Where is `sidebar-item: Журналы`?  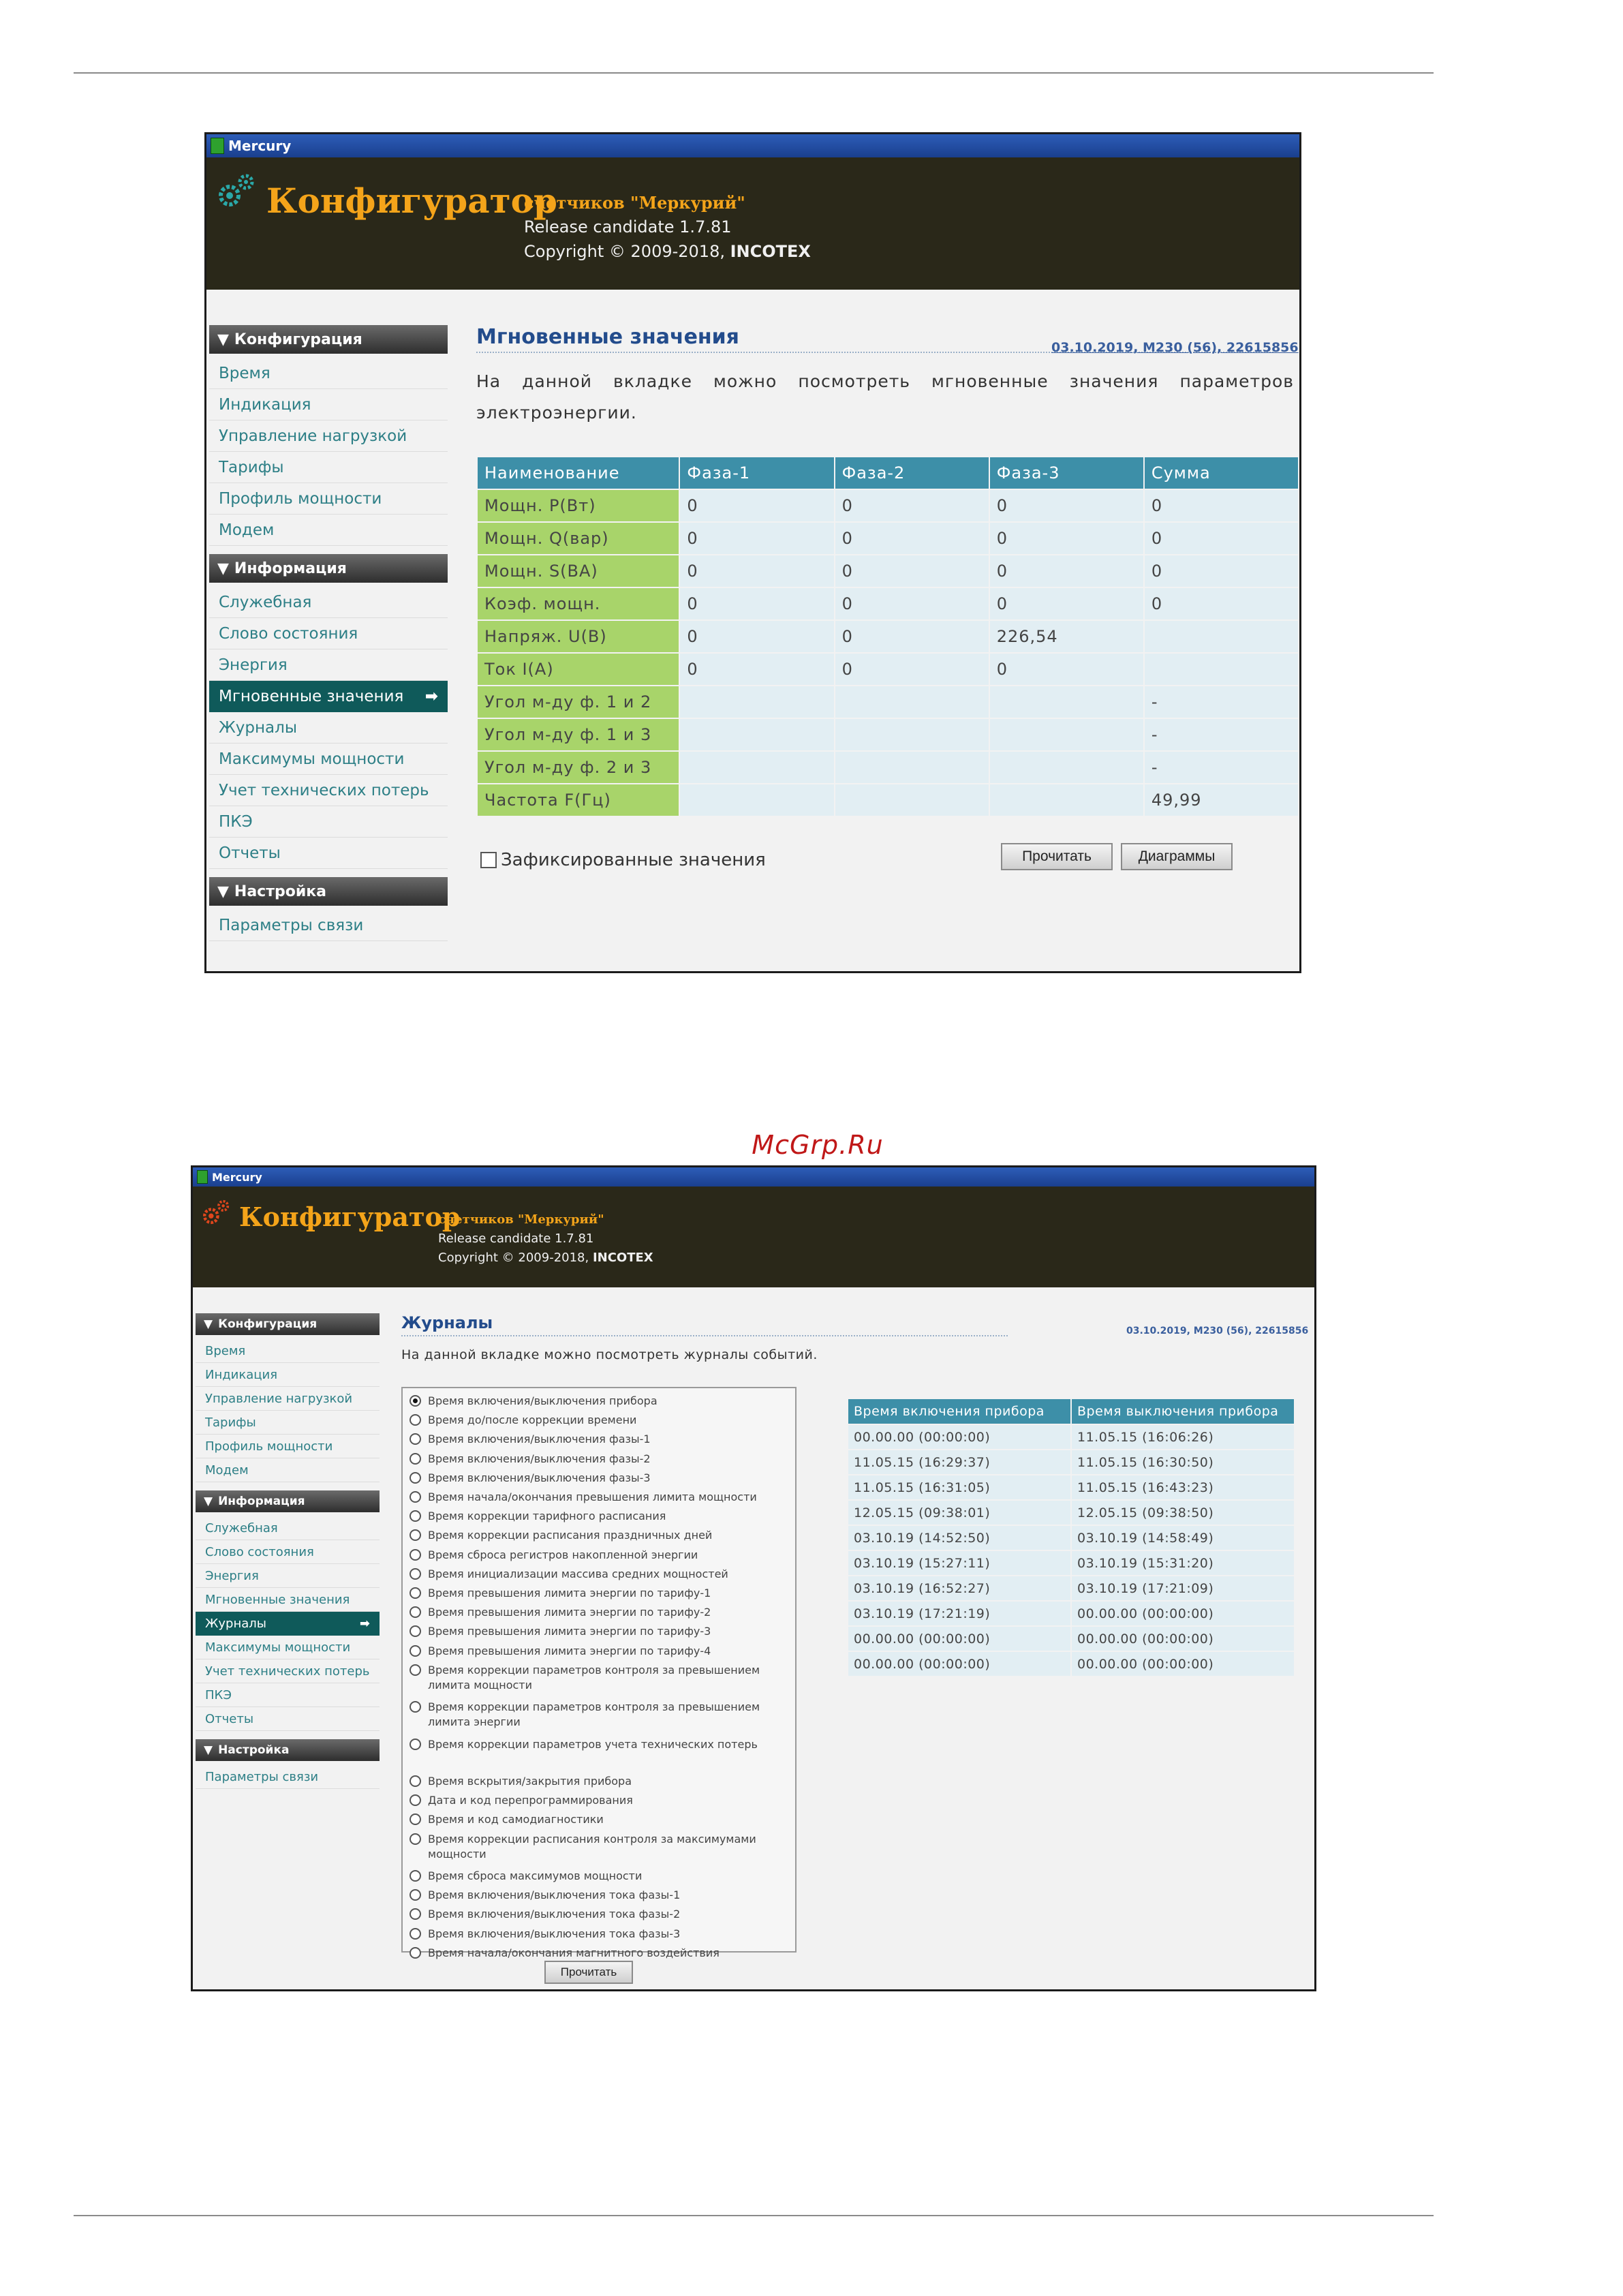
sidebar-item: Журналы is located at coordinates (328, 728).